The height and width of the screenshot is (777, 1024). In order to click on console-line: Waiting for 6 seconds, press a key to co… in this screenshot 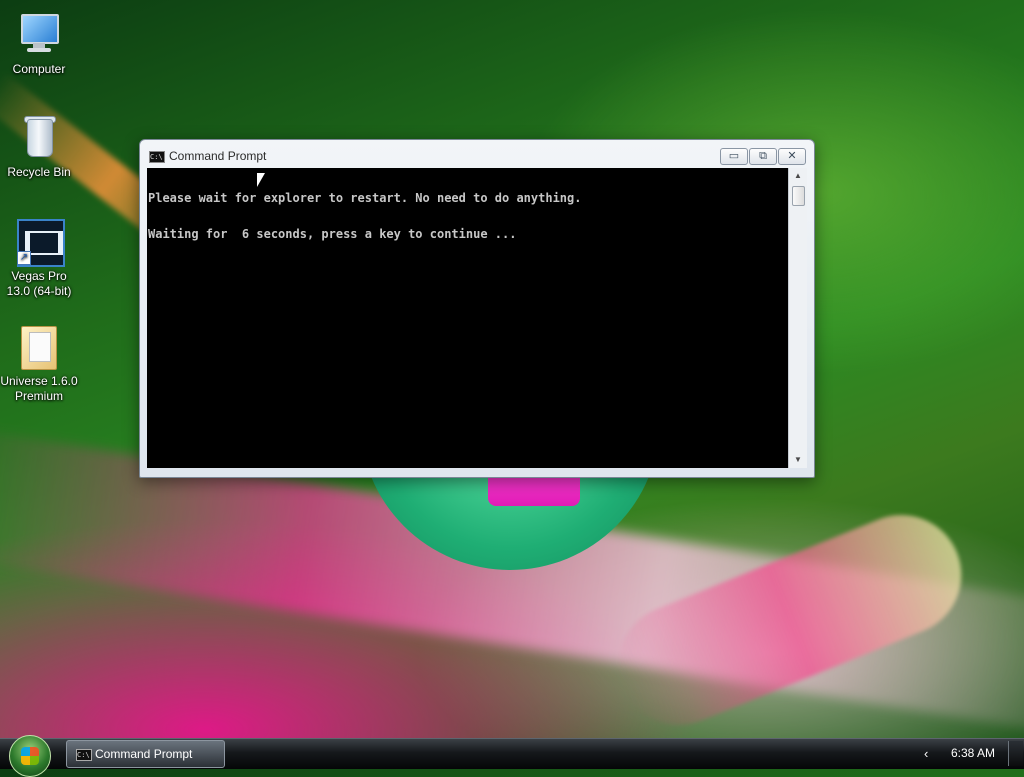, I will do `click(332, 234)`.